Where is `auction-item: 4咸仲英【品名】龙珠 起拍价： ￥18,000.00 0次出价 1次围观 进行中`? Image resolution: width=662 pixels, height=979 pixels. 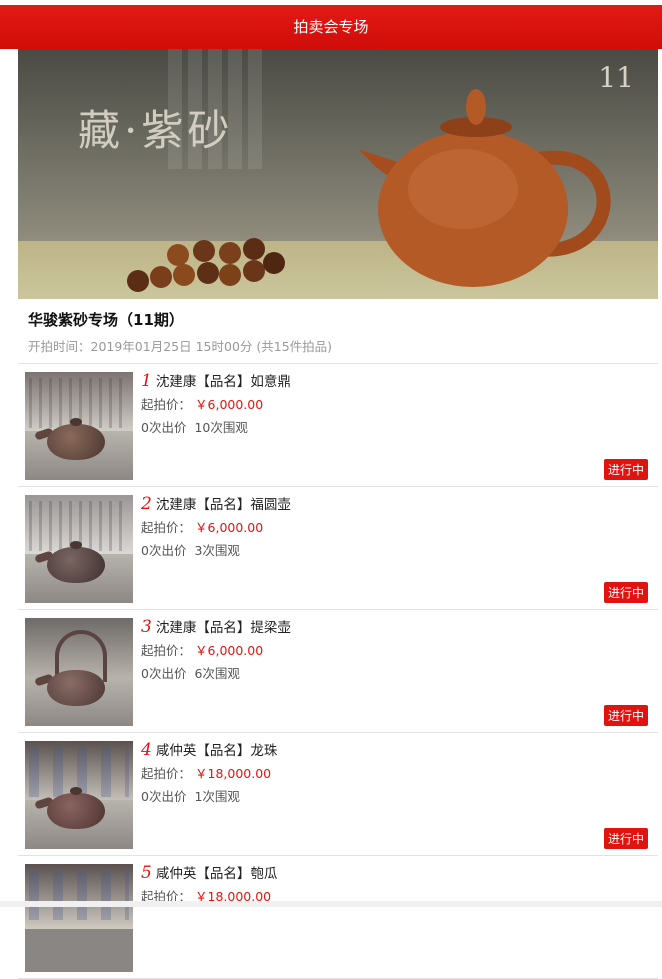
auction-item: 4咸仲英【品名】龙珠 起拍价： ￥18,000.00 0次出价 1次围观 进行中 is located at coordinates (338, 794).